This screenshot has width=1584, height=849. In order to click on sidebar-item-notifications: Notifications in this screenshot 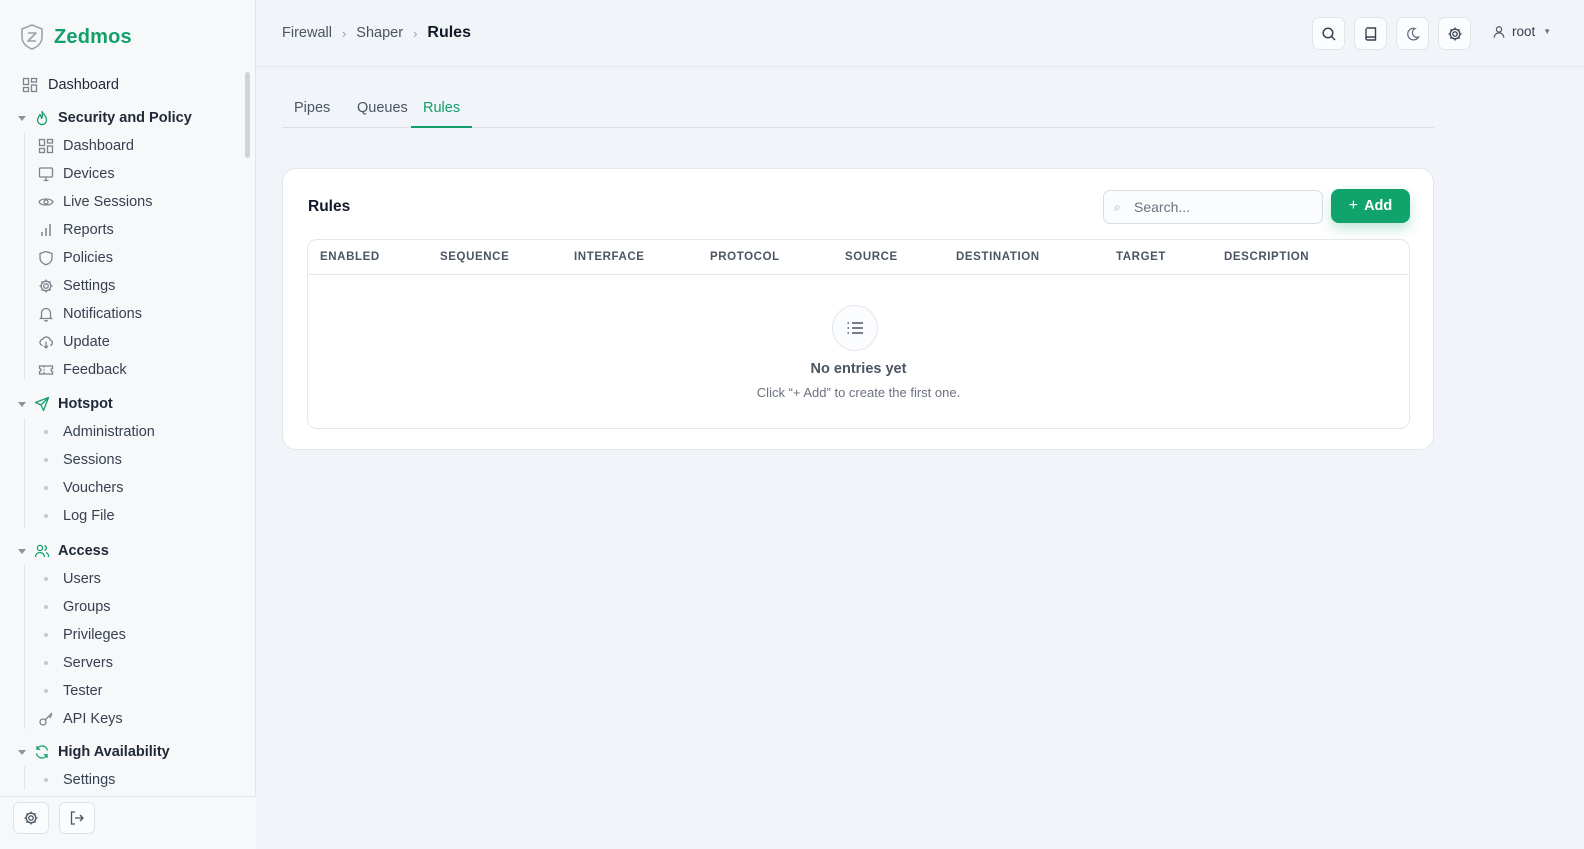, I will do `click(90, 314)`.